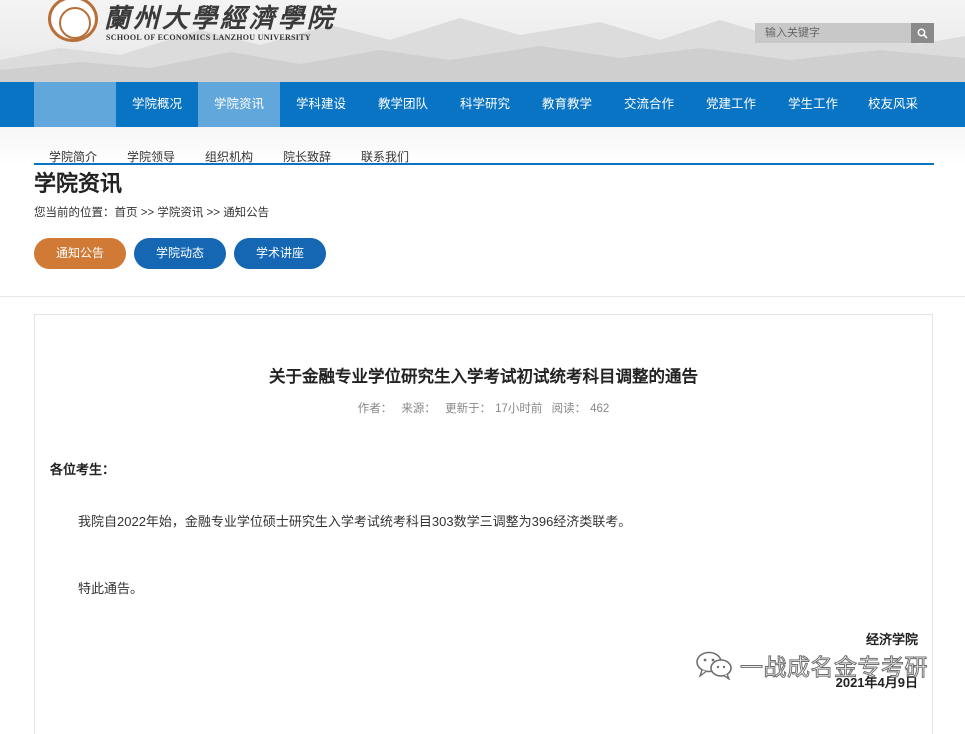 This screenshot has width=965, height=734. What do you see at coordinates (180, 253) in the screenshot?
I see `tab-news: 学院动态` at bounding box center [180, 253].